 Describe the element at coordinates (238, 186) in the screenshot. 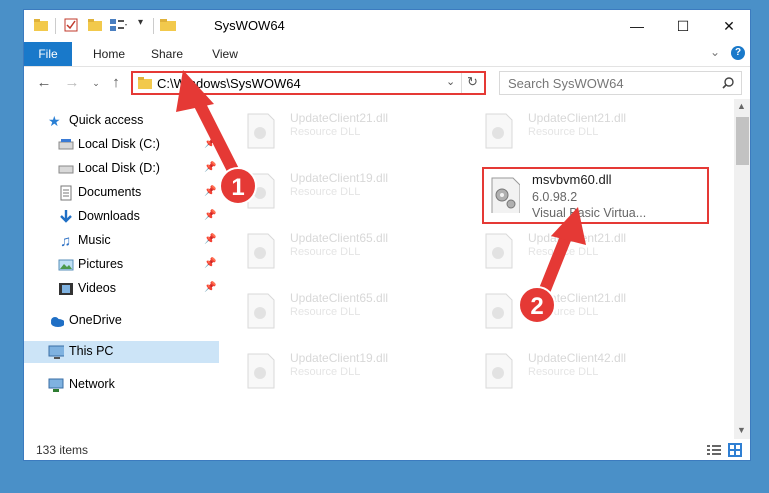

I see `step-badge-1: 1` at that location.